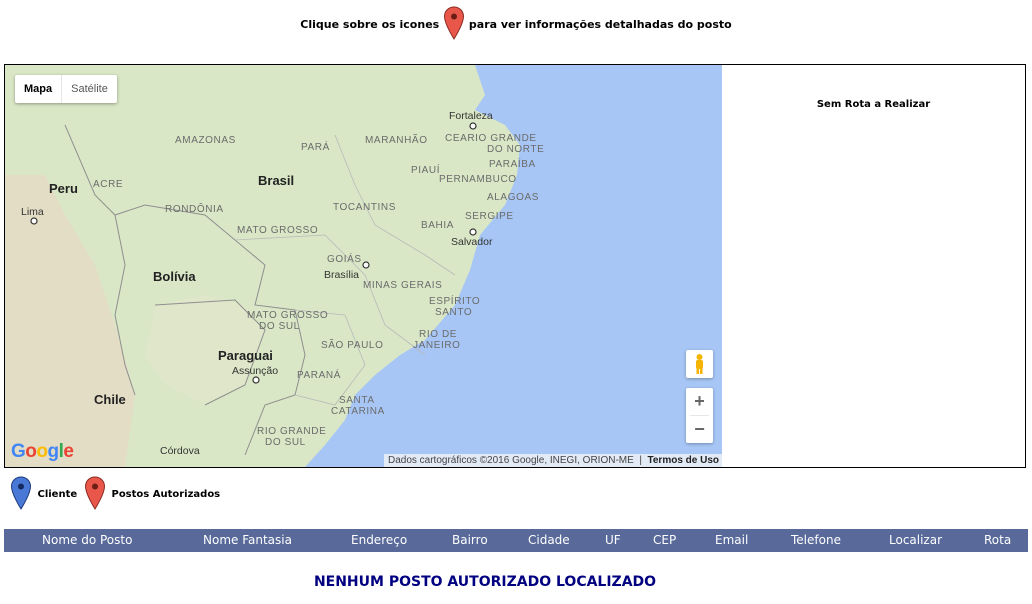 This screenshot has width=1032, height=604. I want to click on zoom-control: + −, so click(699, 415).